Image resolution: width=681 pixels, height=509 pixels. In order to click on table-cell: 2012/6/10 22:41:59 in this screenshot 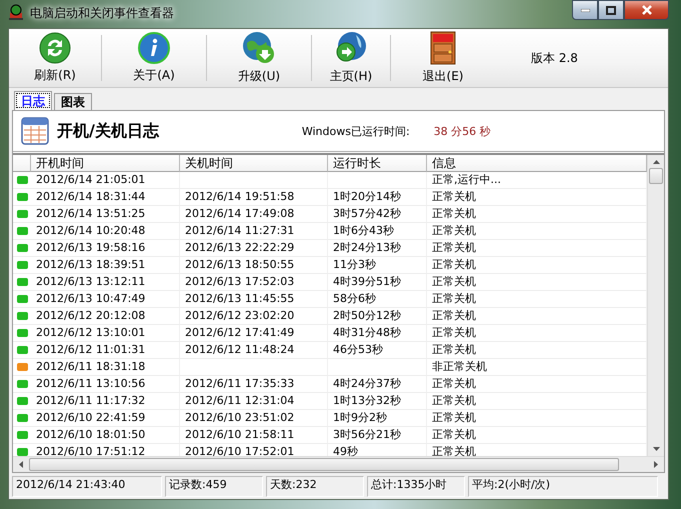, I will do `click(105, 418)`.